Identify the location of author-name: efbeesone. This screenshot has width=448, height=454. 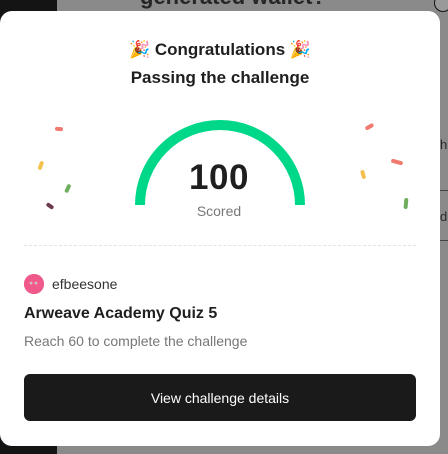
(84, 284).